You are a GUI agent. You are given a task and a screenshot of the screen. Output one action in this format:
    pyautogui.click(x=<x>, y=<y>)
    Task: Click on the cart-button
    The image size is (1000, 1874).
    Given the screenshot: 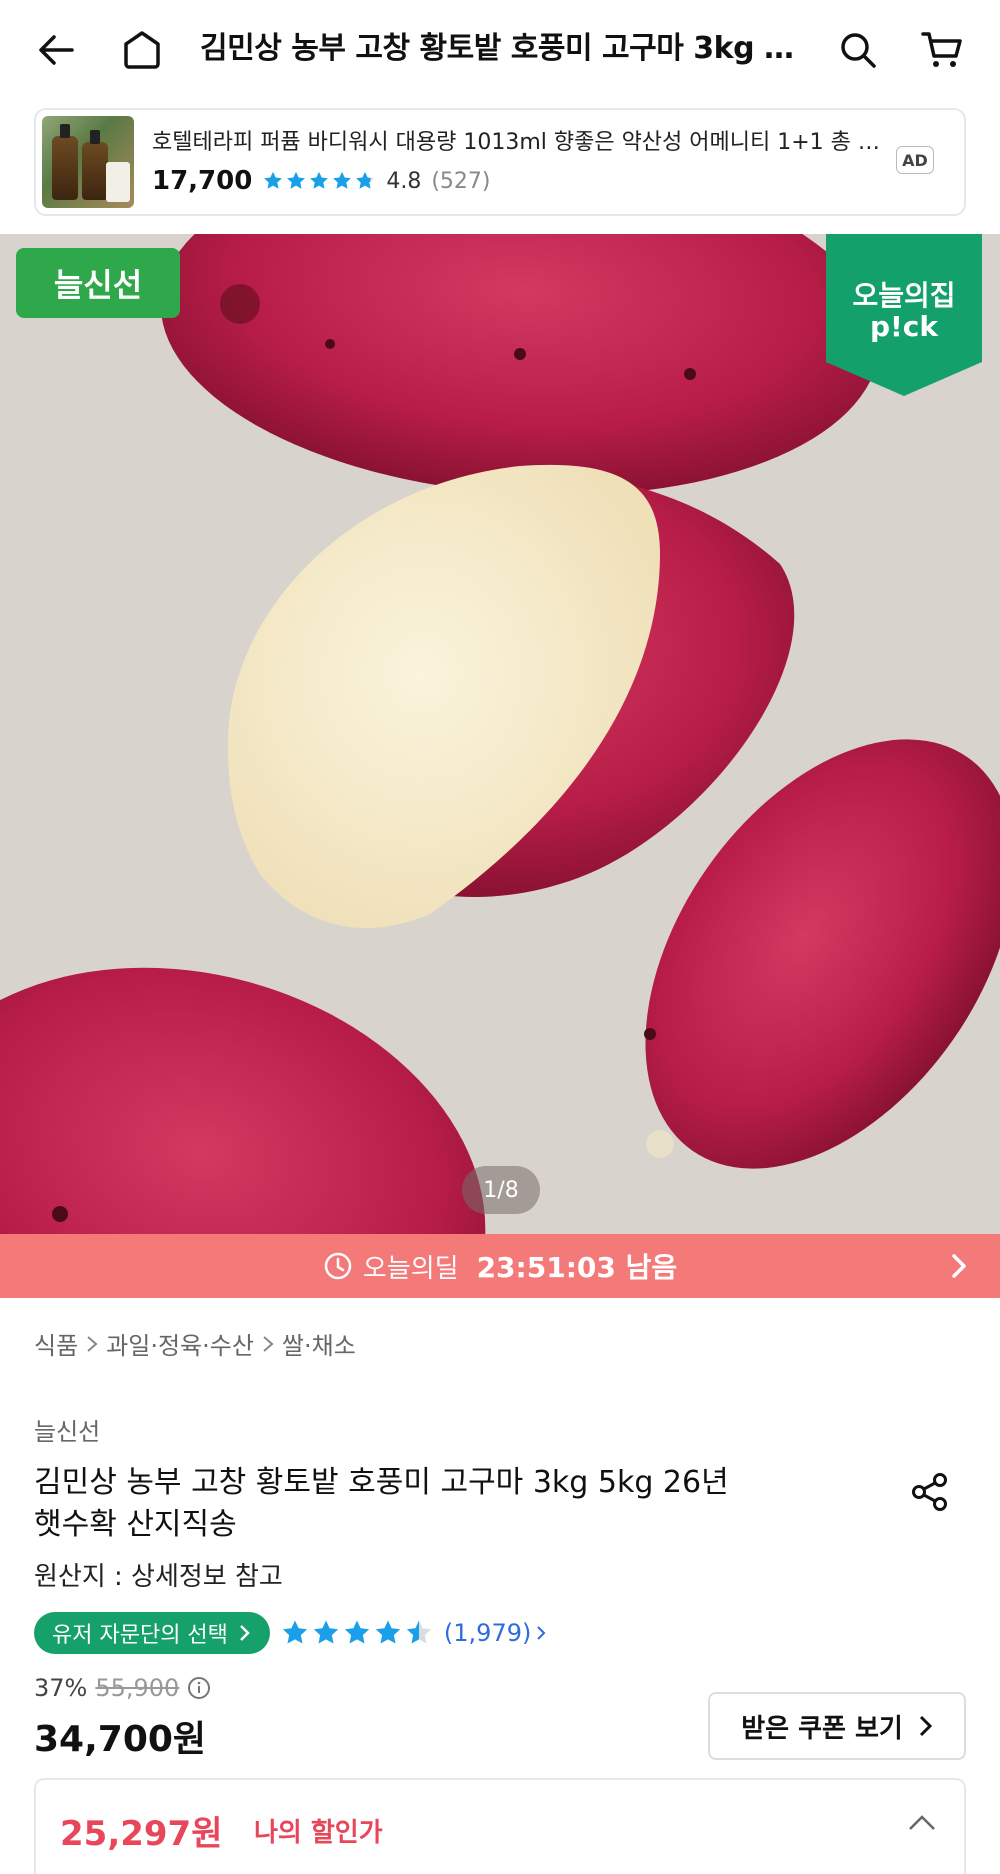 What is the action you would take?
    pyautogui.click(x=942, y=50)
    